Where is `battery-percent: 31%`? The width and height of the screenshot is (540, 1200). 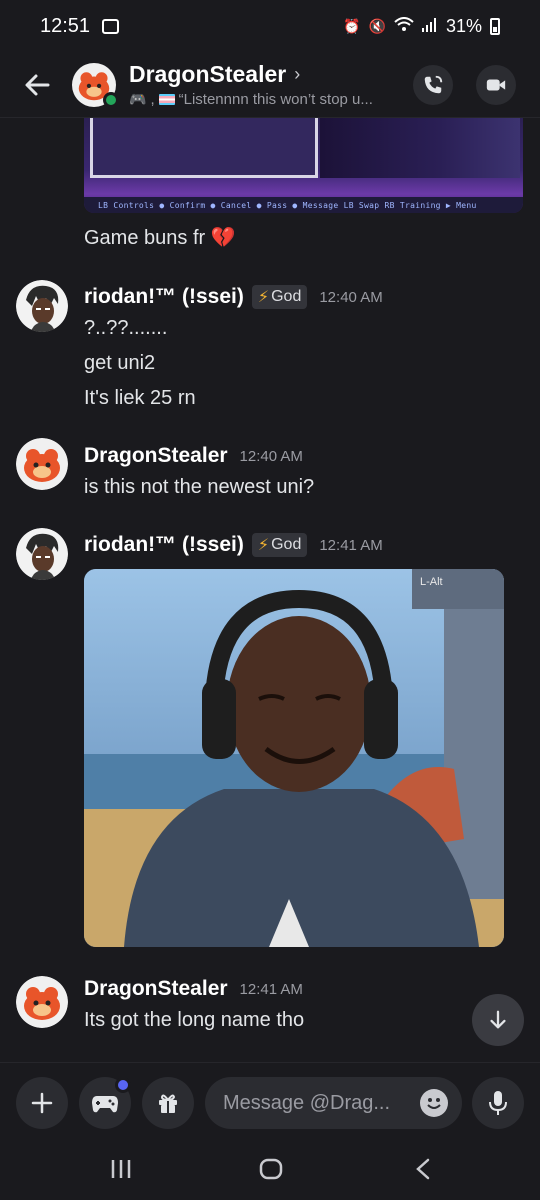 battery-percent: 31% is located at coordinates (463, 25).